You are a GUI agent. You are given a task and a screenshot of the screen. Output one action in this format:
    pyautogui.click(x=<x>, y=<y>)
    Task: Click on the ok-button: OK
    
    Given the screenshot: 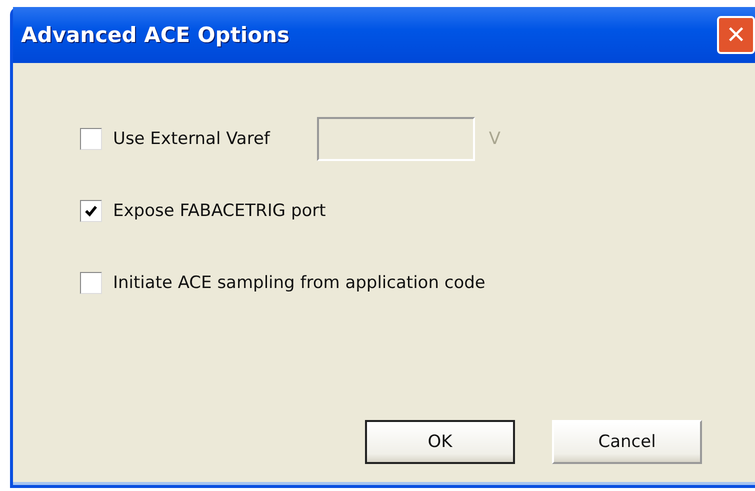 What is the action you would take?
    pyautogui.click(x=440, y=442)
    